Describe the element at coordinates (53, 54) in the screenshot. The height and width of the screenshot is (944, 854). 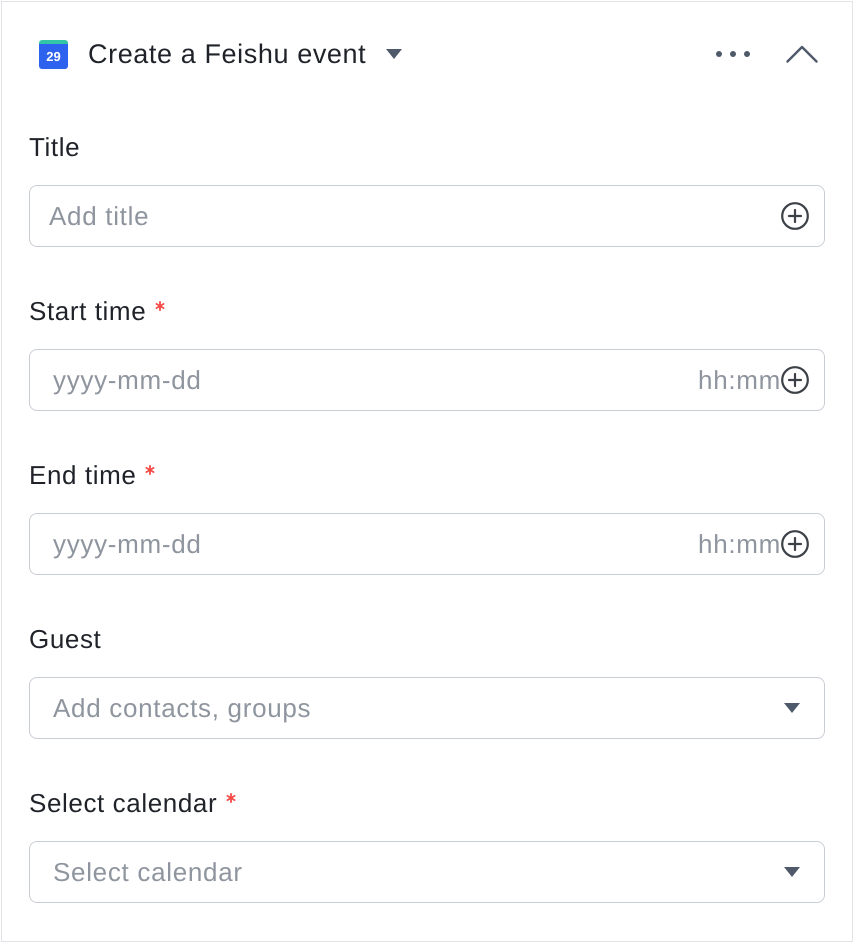
I see `calendar-app-icon: 29` at that location.